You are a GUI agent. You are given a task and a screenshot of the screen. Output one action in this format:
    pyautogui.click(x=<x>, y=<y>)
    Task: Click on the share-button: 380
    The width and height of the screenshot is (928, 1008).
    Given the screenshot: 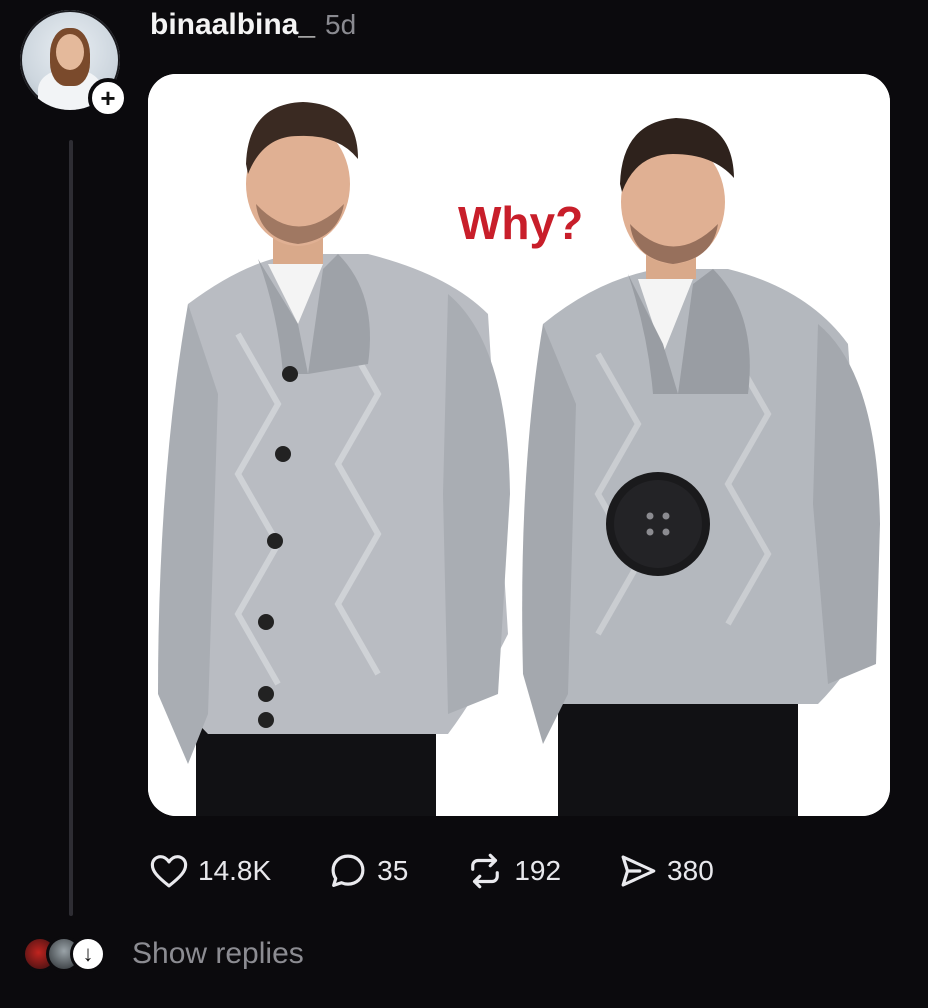 What is the action you would take?
    pyautogui.click(x=665, y=871)
    